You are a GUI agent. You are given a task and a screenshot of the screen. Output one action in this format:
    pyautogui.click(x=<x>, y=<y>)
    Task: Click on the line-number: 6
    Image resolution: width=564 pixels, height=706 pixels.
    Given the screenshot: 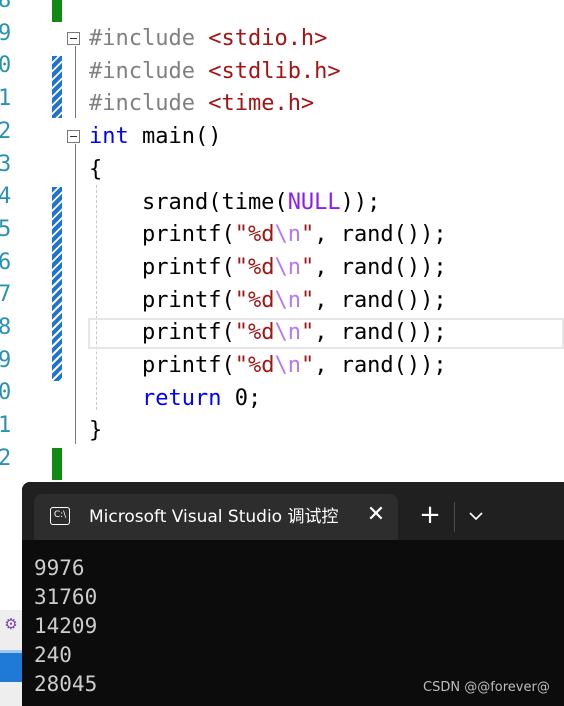 What is the action you would take?
    pyautogui.click(x=6, y=262)
    